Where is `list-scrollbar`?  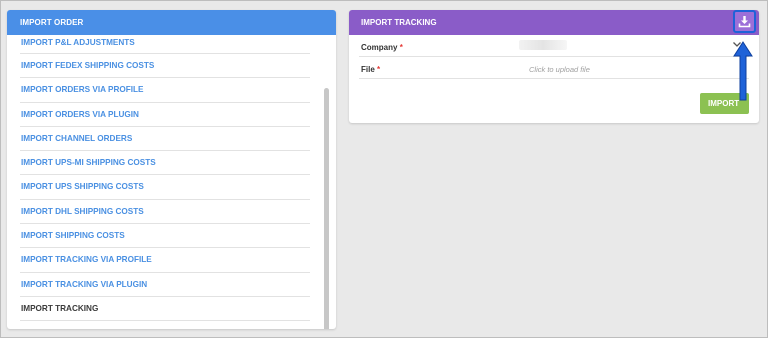 list-scrollbar is located at coordinates (326, 208).